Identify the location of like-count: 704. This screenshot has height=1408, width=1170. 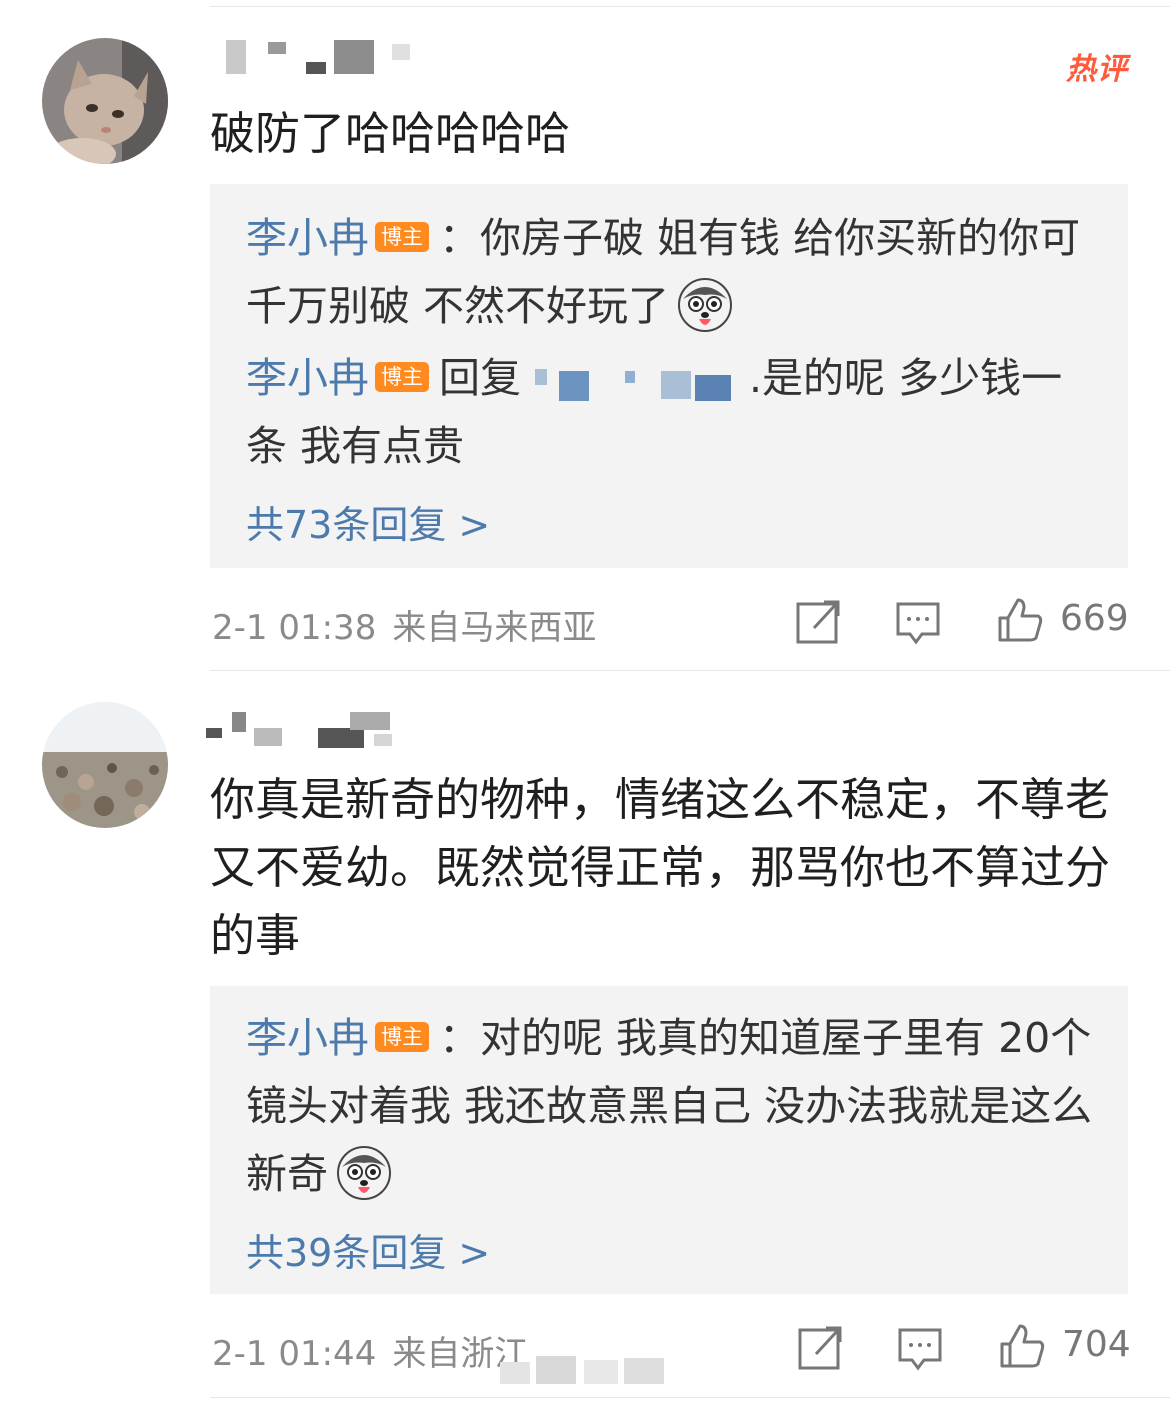
(1096, 1344).